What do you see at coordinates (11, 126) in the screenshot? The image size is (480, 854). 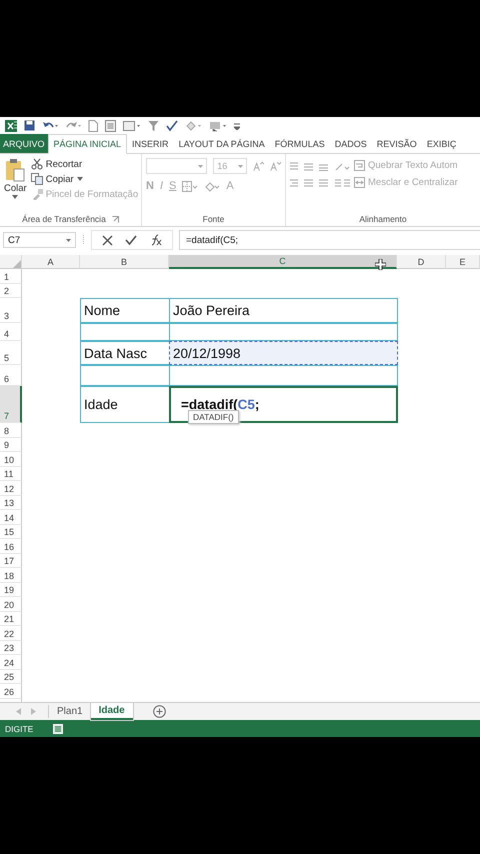 I see `excel-logo-icon` at bounding box center [11, 126].